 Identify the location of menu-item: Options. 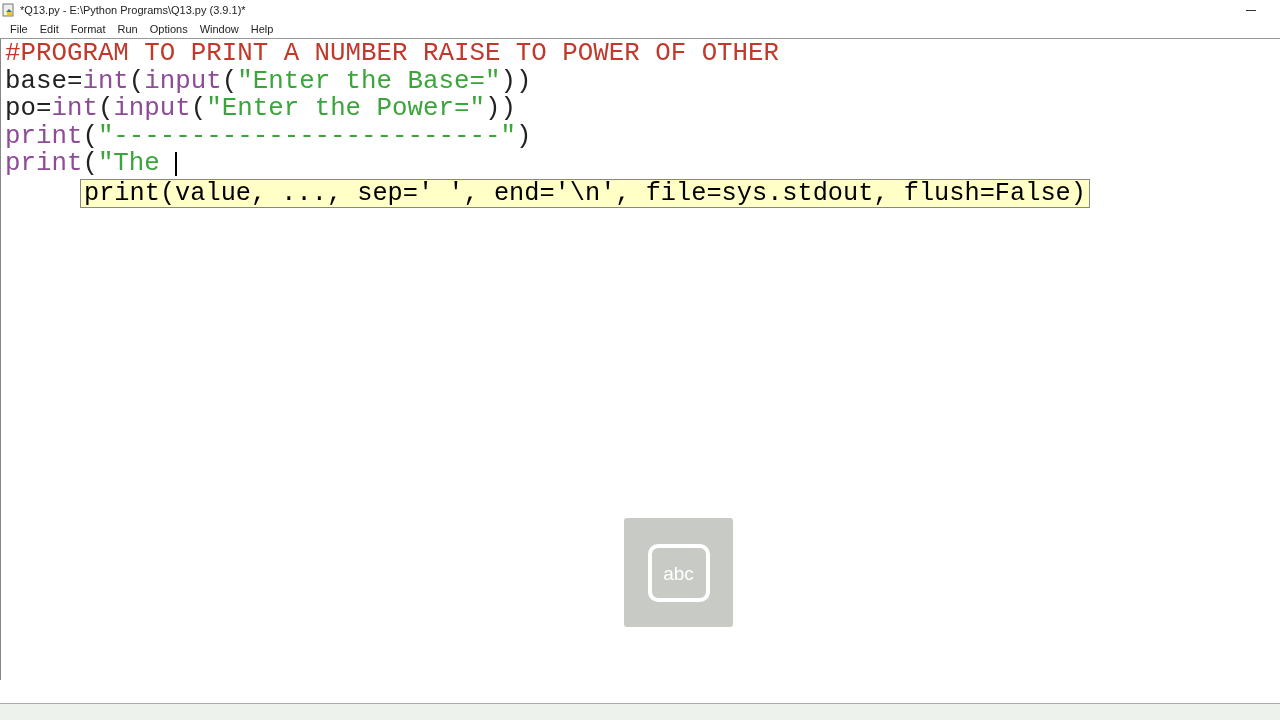
(168, 29).